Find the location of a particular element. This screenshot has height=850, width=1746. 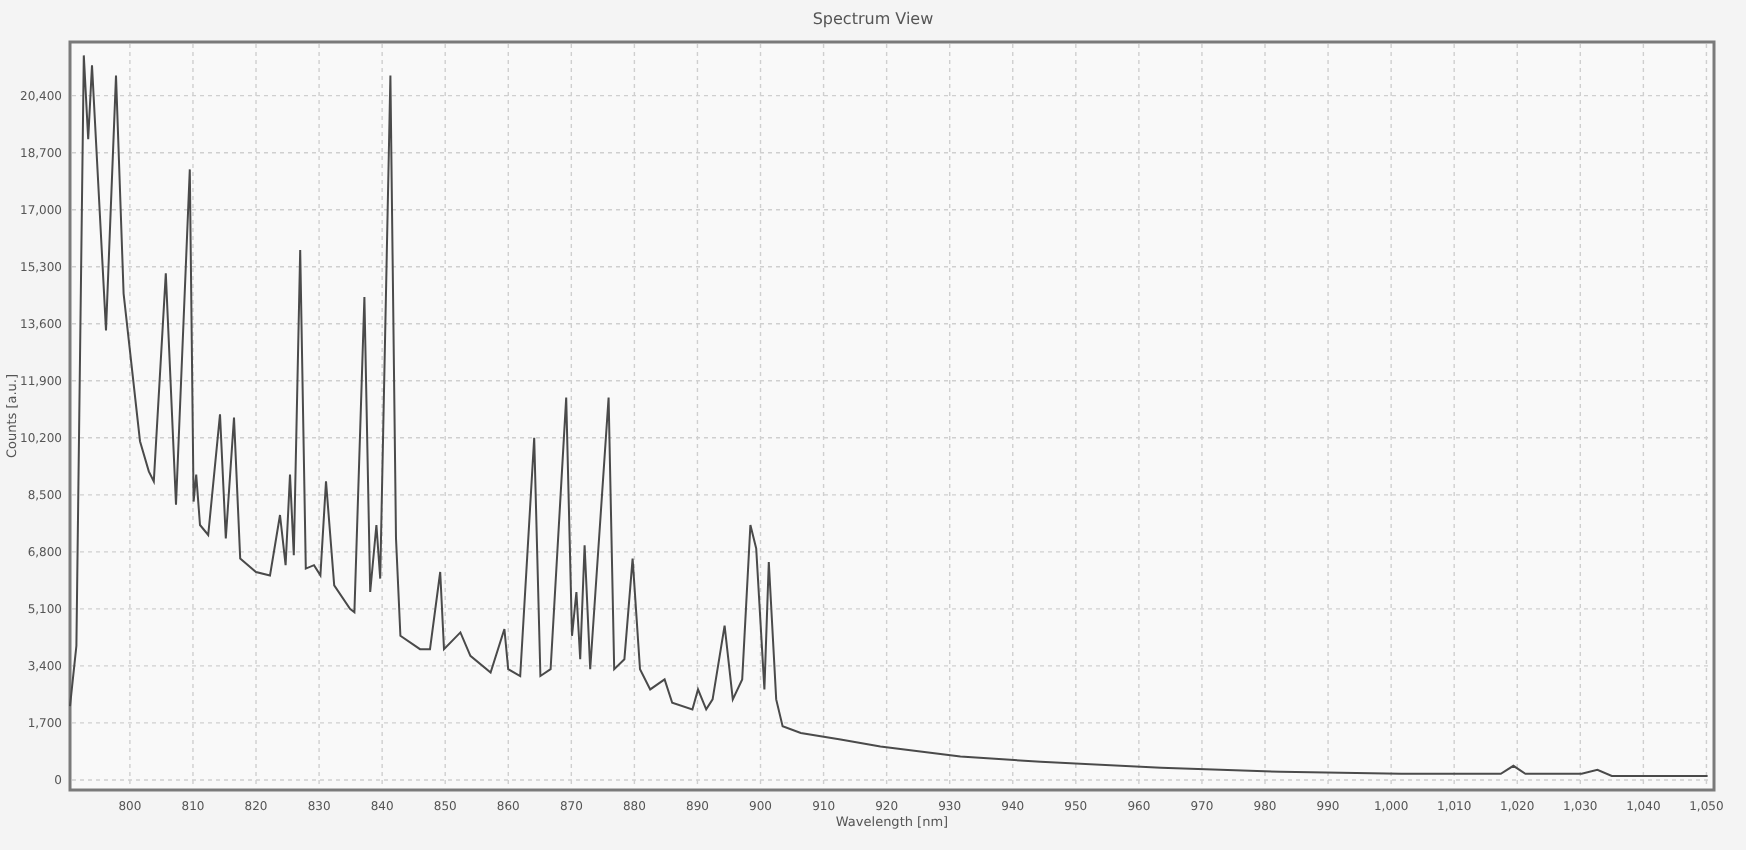

chart-title: Spectrum View is located at coordinates (873, 20).